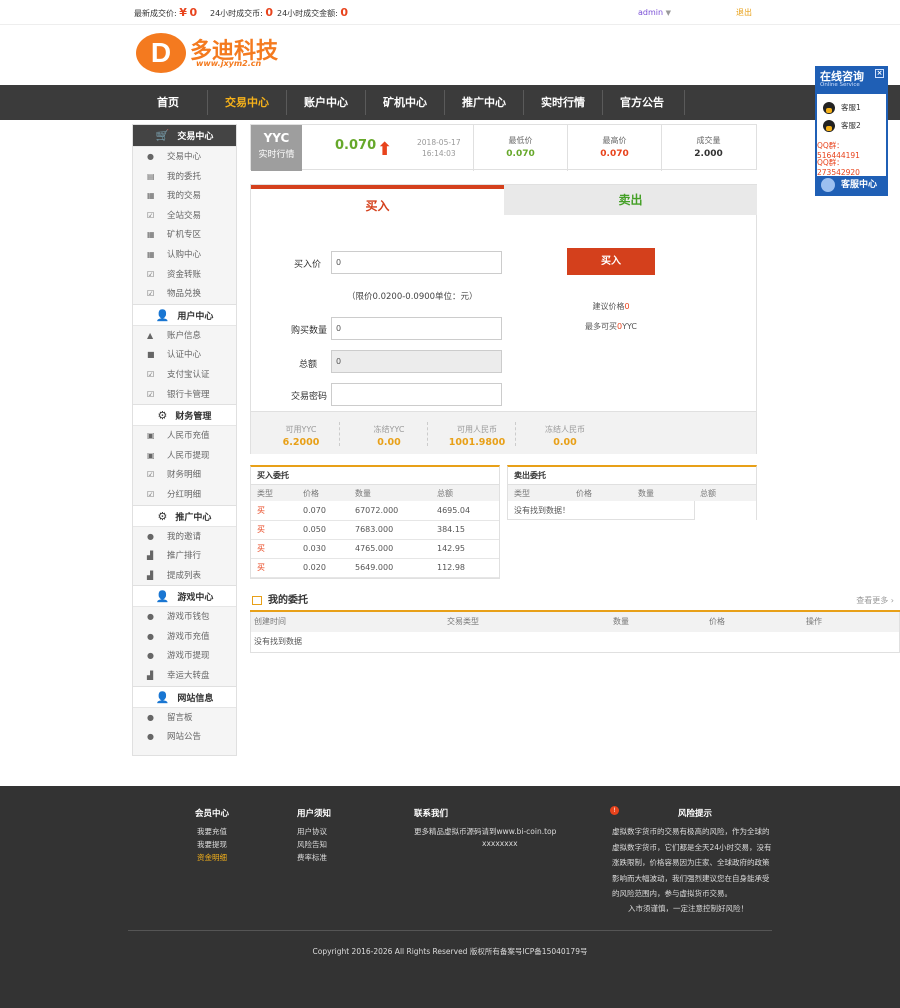 This screenshot has width=900, height=1008. Describe the element at coordinates (184, 515) in the screenshot. I see `sidebar-section-promotion: ⚙ 推广中心` at that location.